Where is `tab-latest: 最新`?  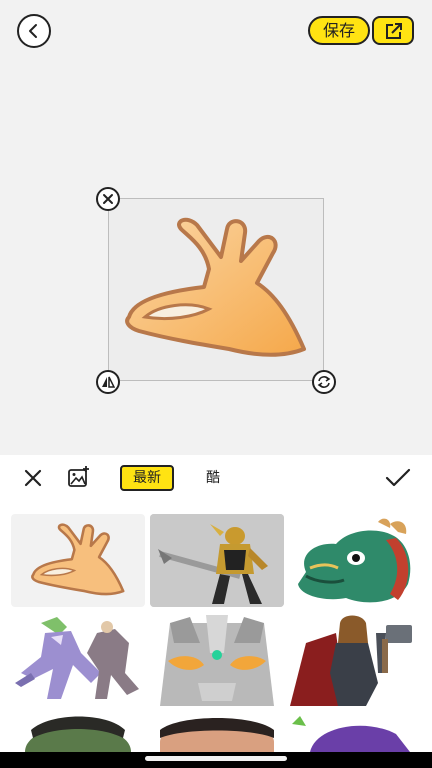
tab-latest: 最新 is located at coordinates (147, 478).